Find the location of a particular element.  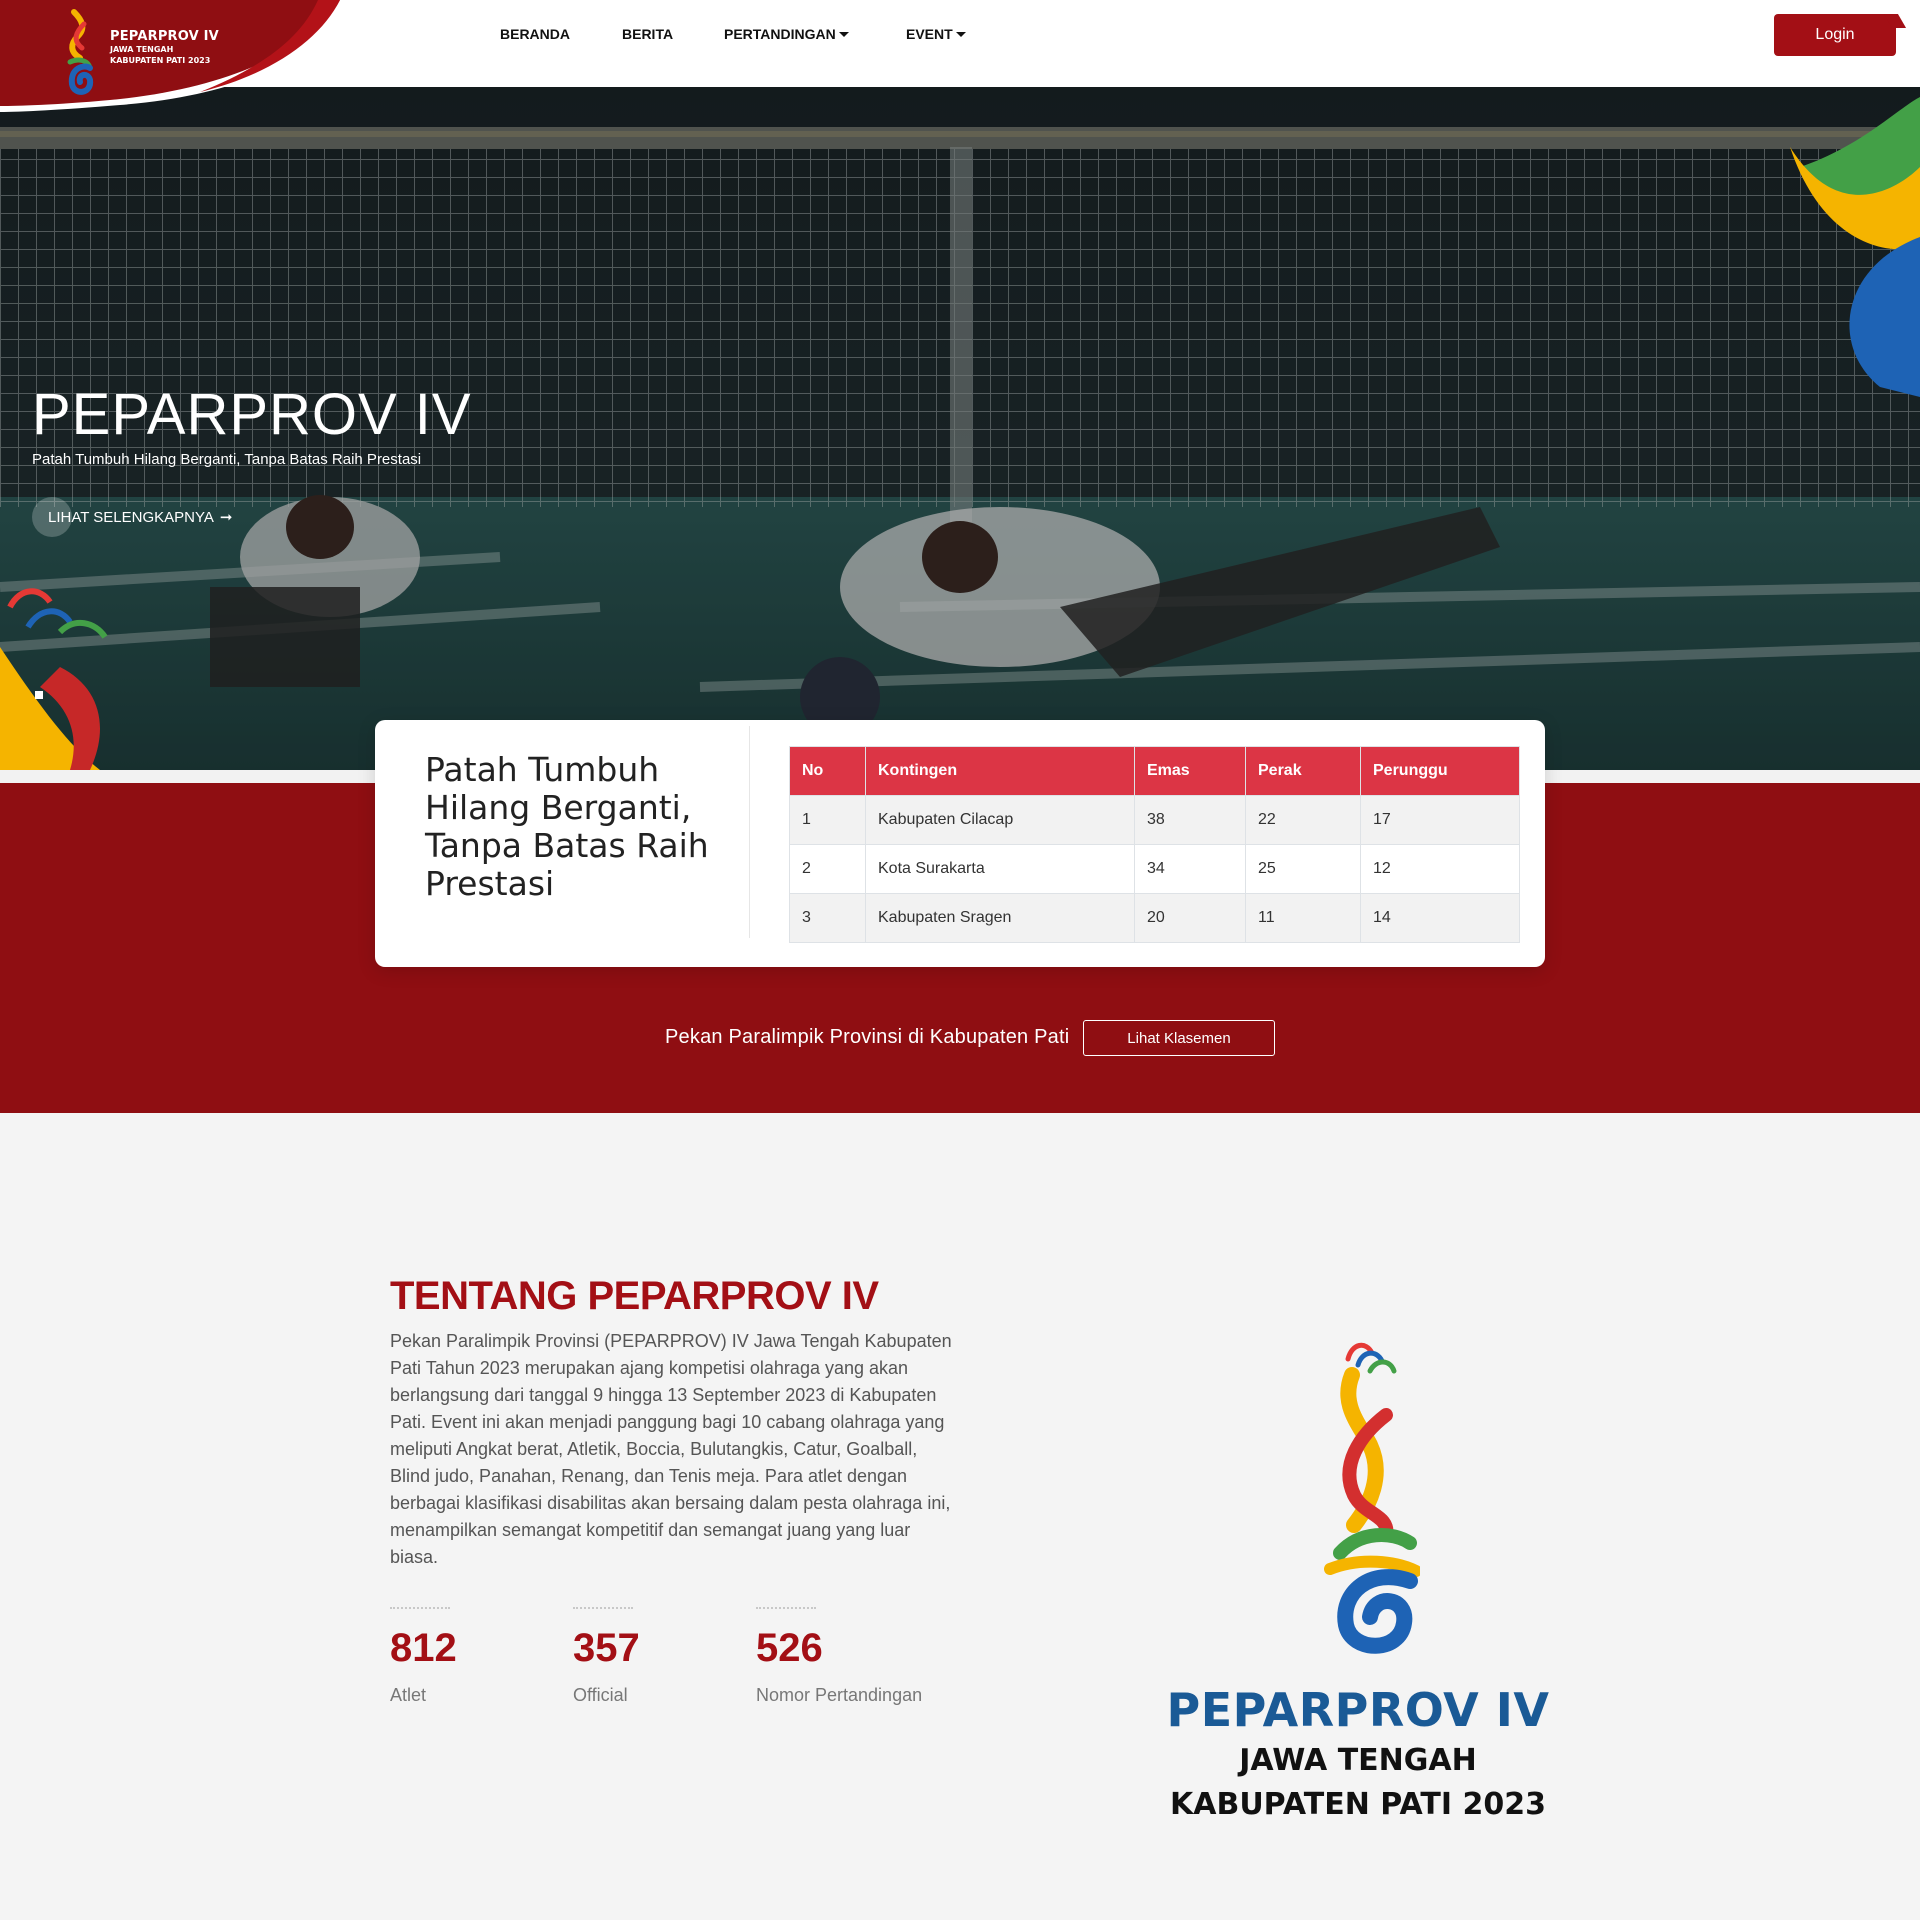

nav-label: EVENT is located at coordinates (929, 34).